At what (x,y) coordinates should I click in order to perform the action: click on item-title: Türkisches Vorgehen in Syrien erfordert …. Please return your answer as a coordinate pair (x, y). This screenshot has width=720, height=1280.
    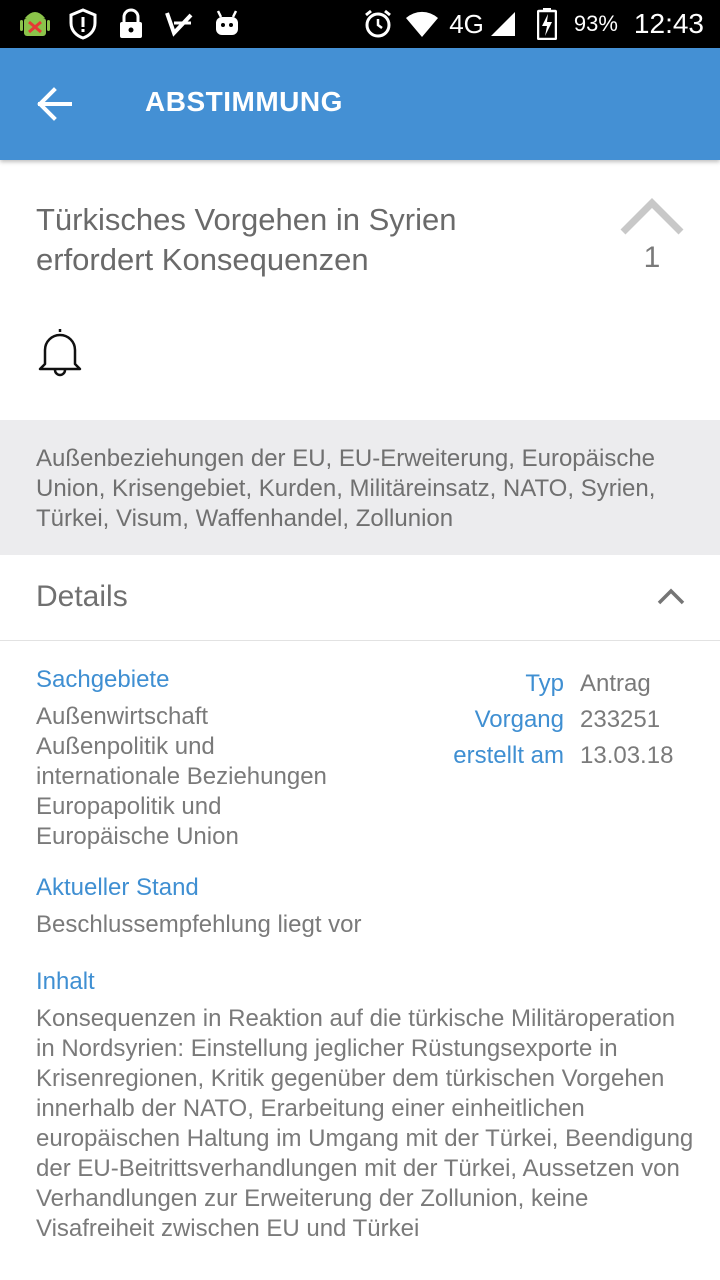
    Looking at the image, I should click on (246, 239).